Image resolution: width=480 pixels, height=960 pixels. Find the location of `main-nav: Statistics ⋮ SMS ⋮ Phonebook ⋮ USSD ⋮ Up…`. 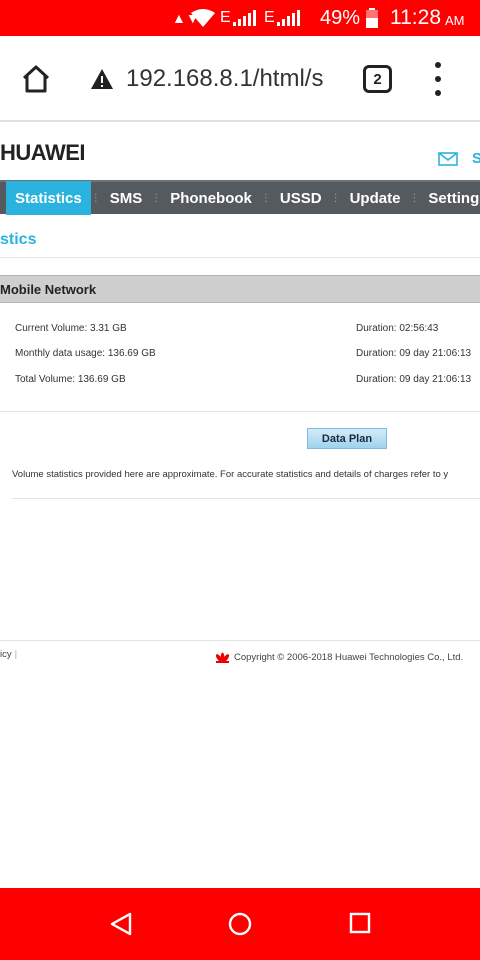

main-nav: Statistics ⋮ SMS ⋮ Phonebook ⋮ USSD ⋮ Up… is located at coordinates (240, 197).